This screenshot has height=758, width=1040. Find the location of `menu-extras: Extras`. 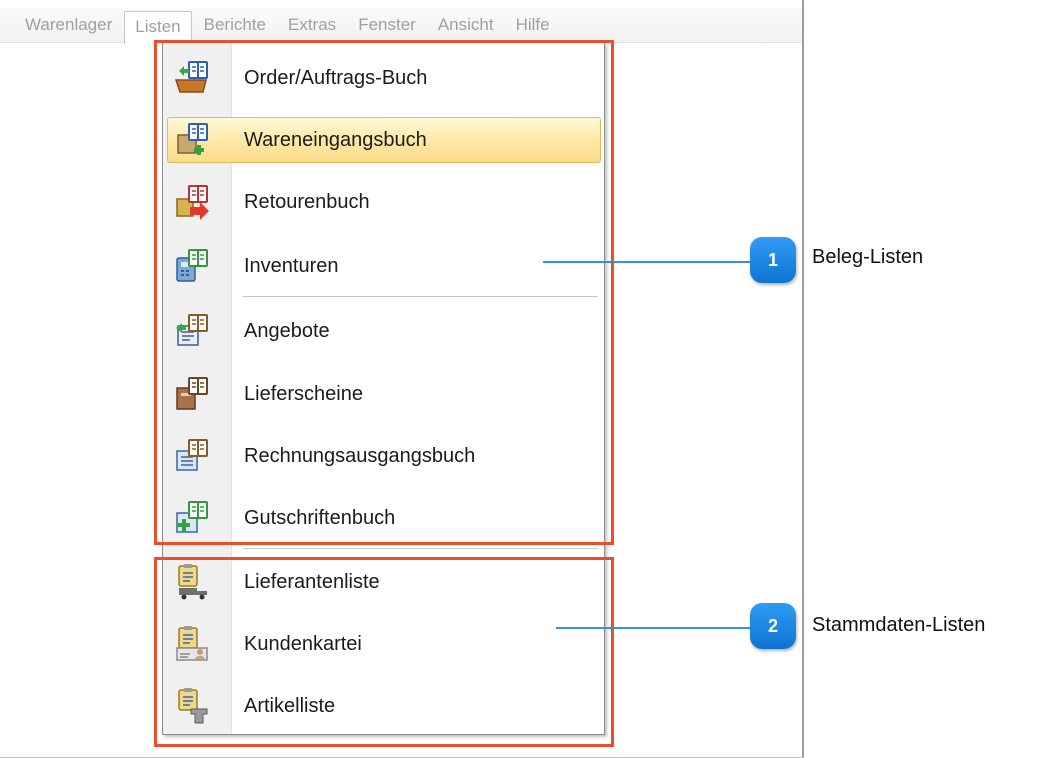

menu-extras: Extras is located at coordinates (312, 25).